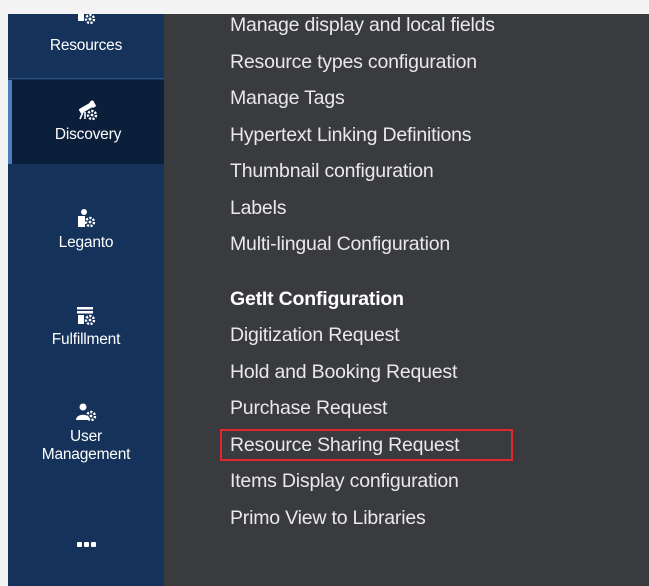 Image resolution: width=649 pixels, height=586 pixels. Describe the element at coordinates (362, 335) in the screenshot. I see `link-digitization-request: Digitization Request` at that location.